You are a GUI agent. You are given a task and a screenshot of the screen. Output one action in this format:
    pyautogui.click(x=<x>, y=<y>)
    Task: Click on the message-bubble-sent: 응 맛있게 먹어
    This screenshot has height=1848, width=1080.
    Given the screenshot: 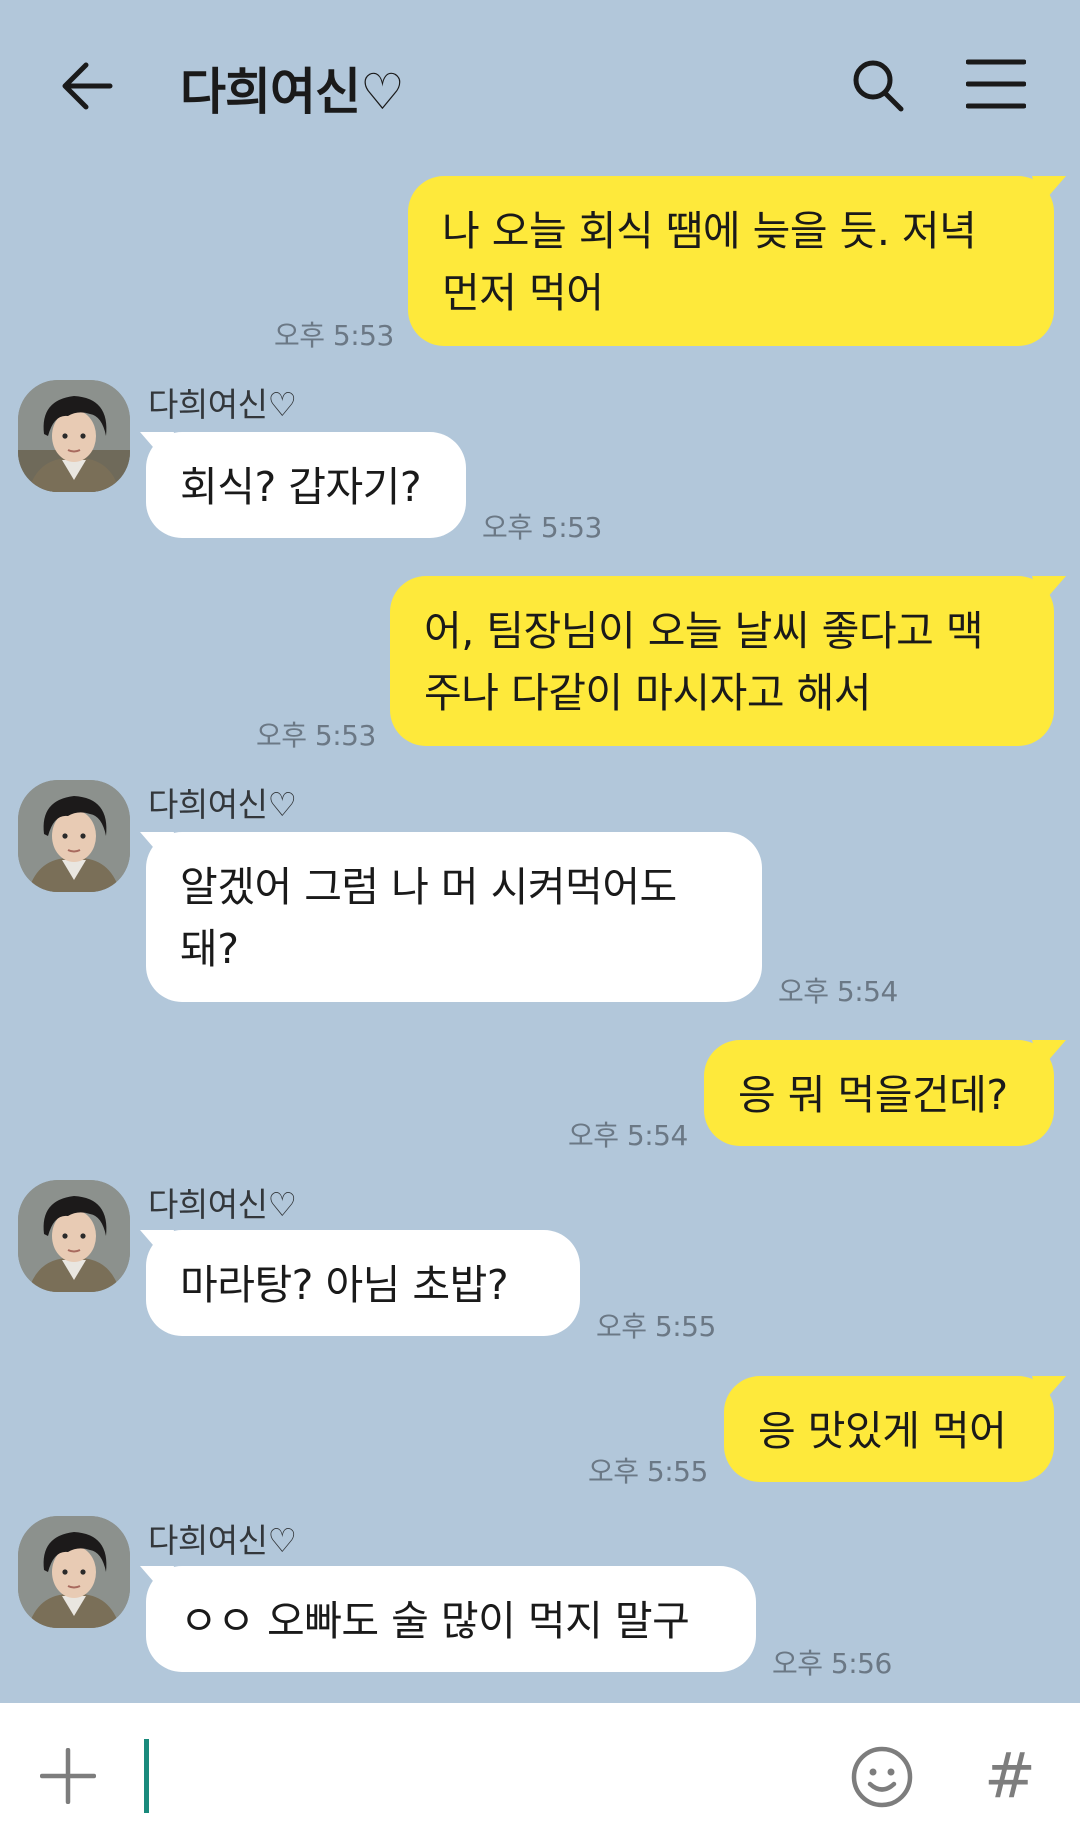 What is the action you would take?
    pyautogui.click(x=889, y=1429)
    